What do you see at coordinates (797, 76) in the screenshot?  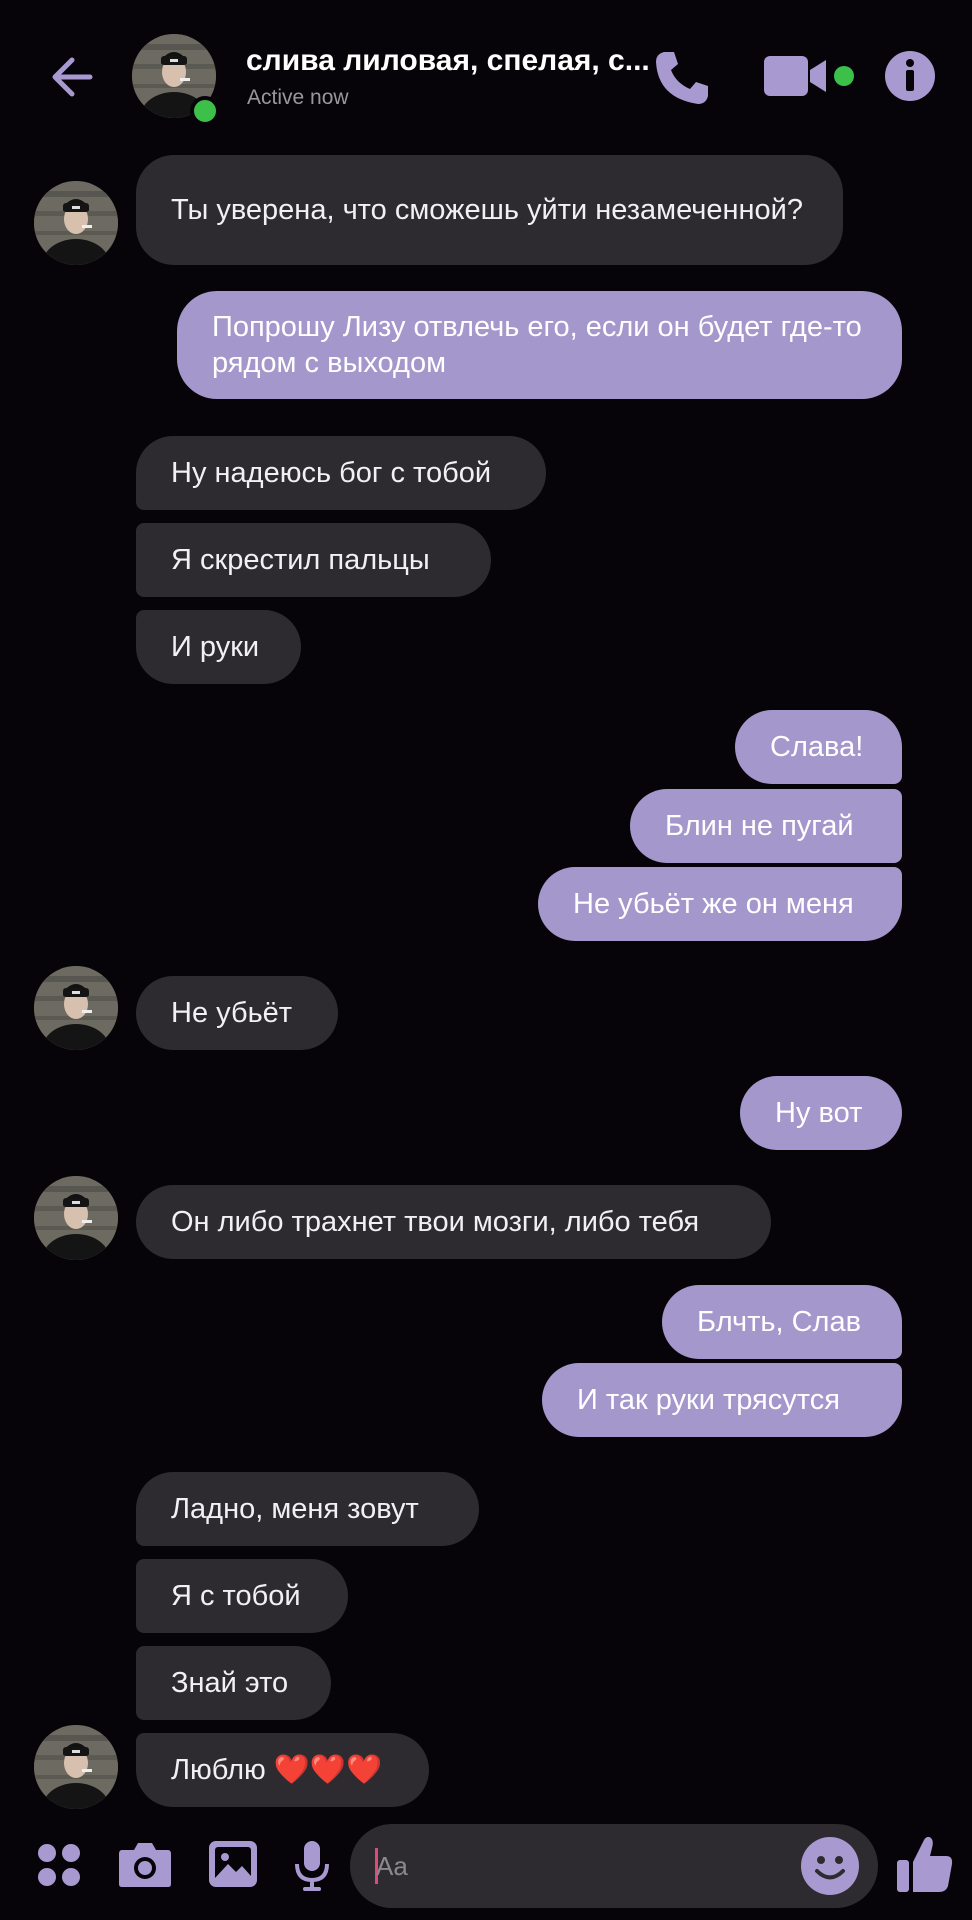 I see `video-camera-icon` at bounding box center [797, 76].